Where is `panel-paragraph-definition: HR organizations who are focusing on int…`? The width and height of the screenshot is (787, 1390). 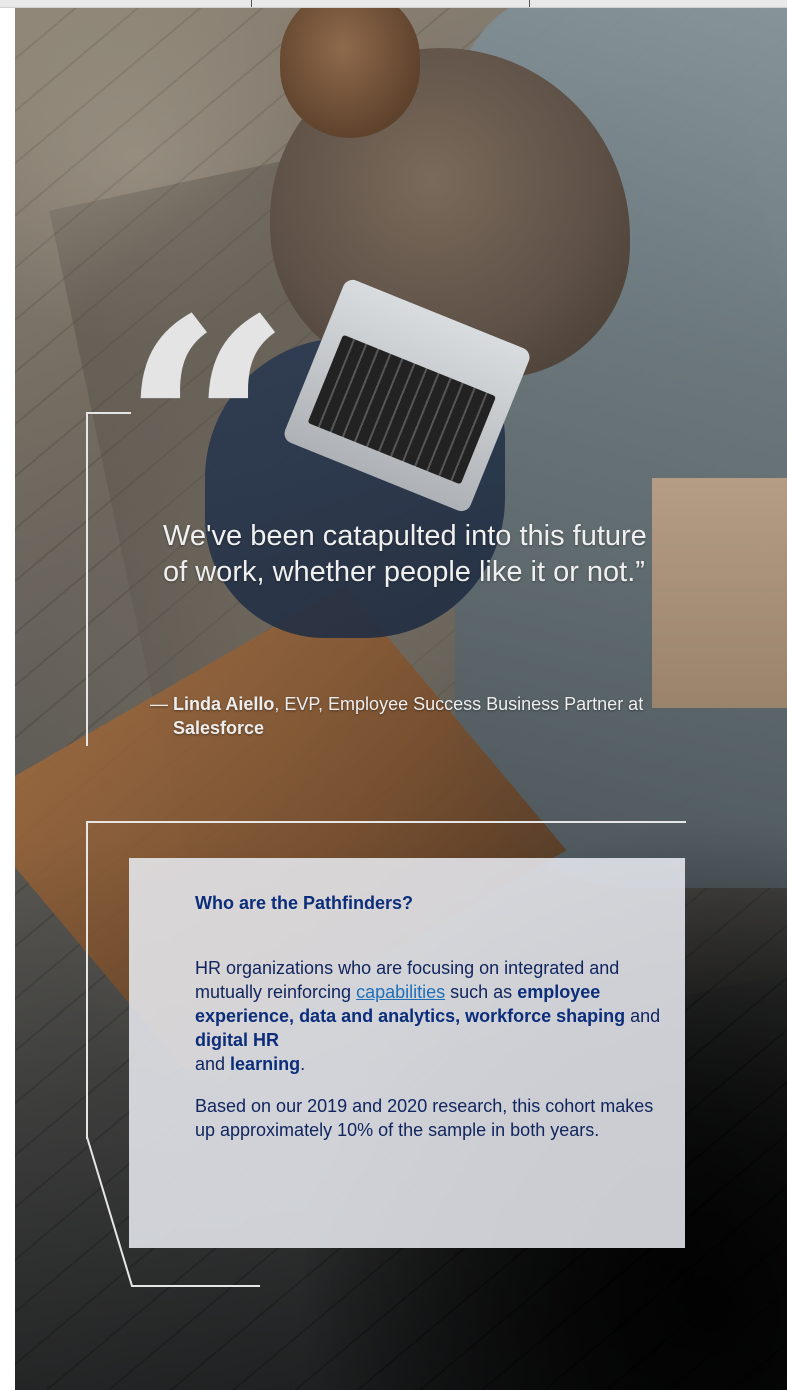 panel-paragraph-definition: HR organizations who are focusing on int… is located at coordinates (428, 1016).